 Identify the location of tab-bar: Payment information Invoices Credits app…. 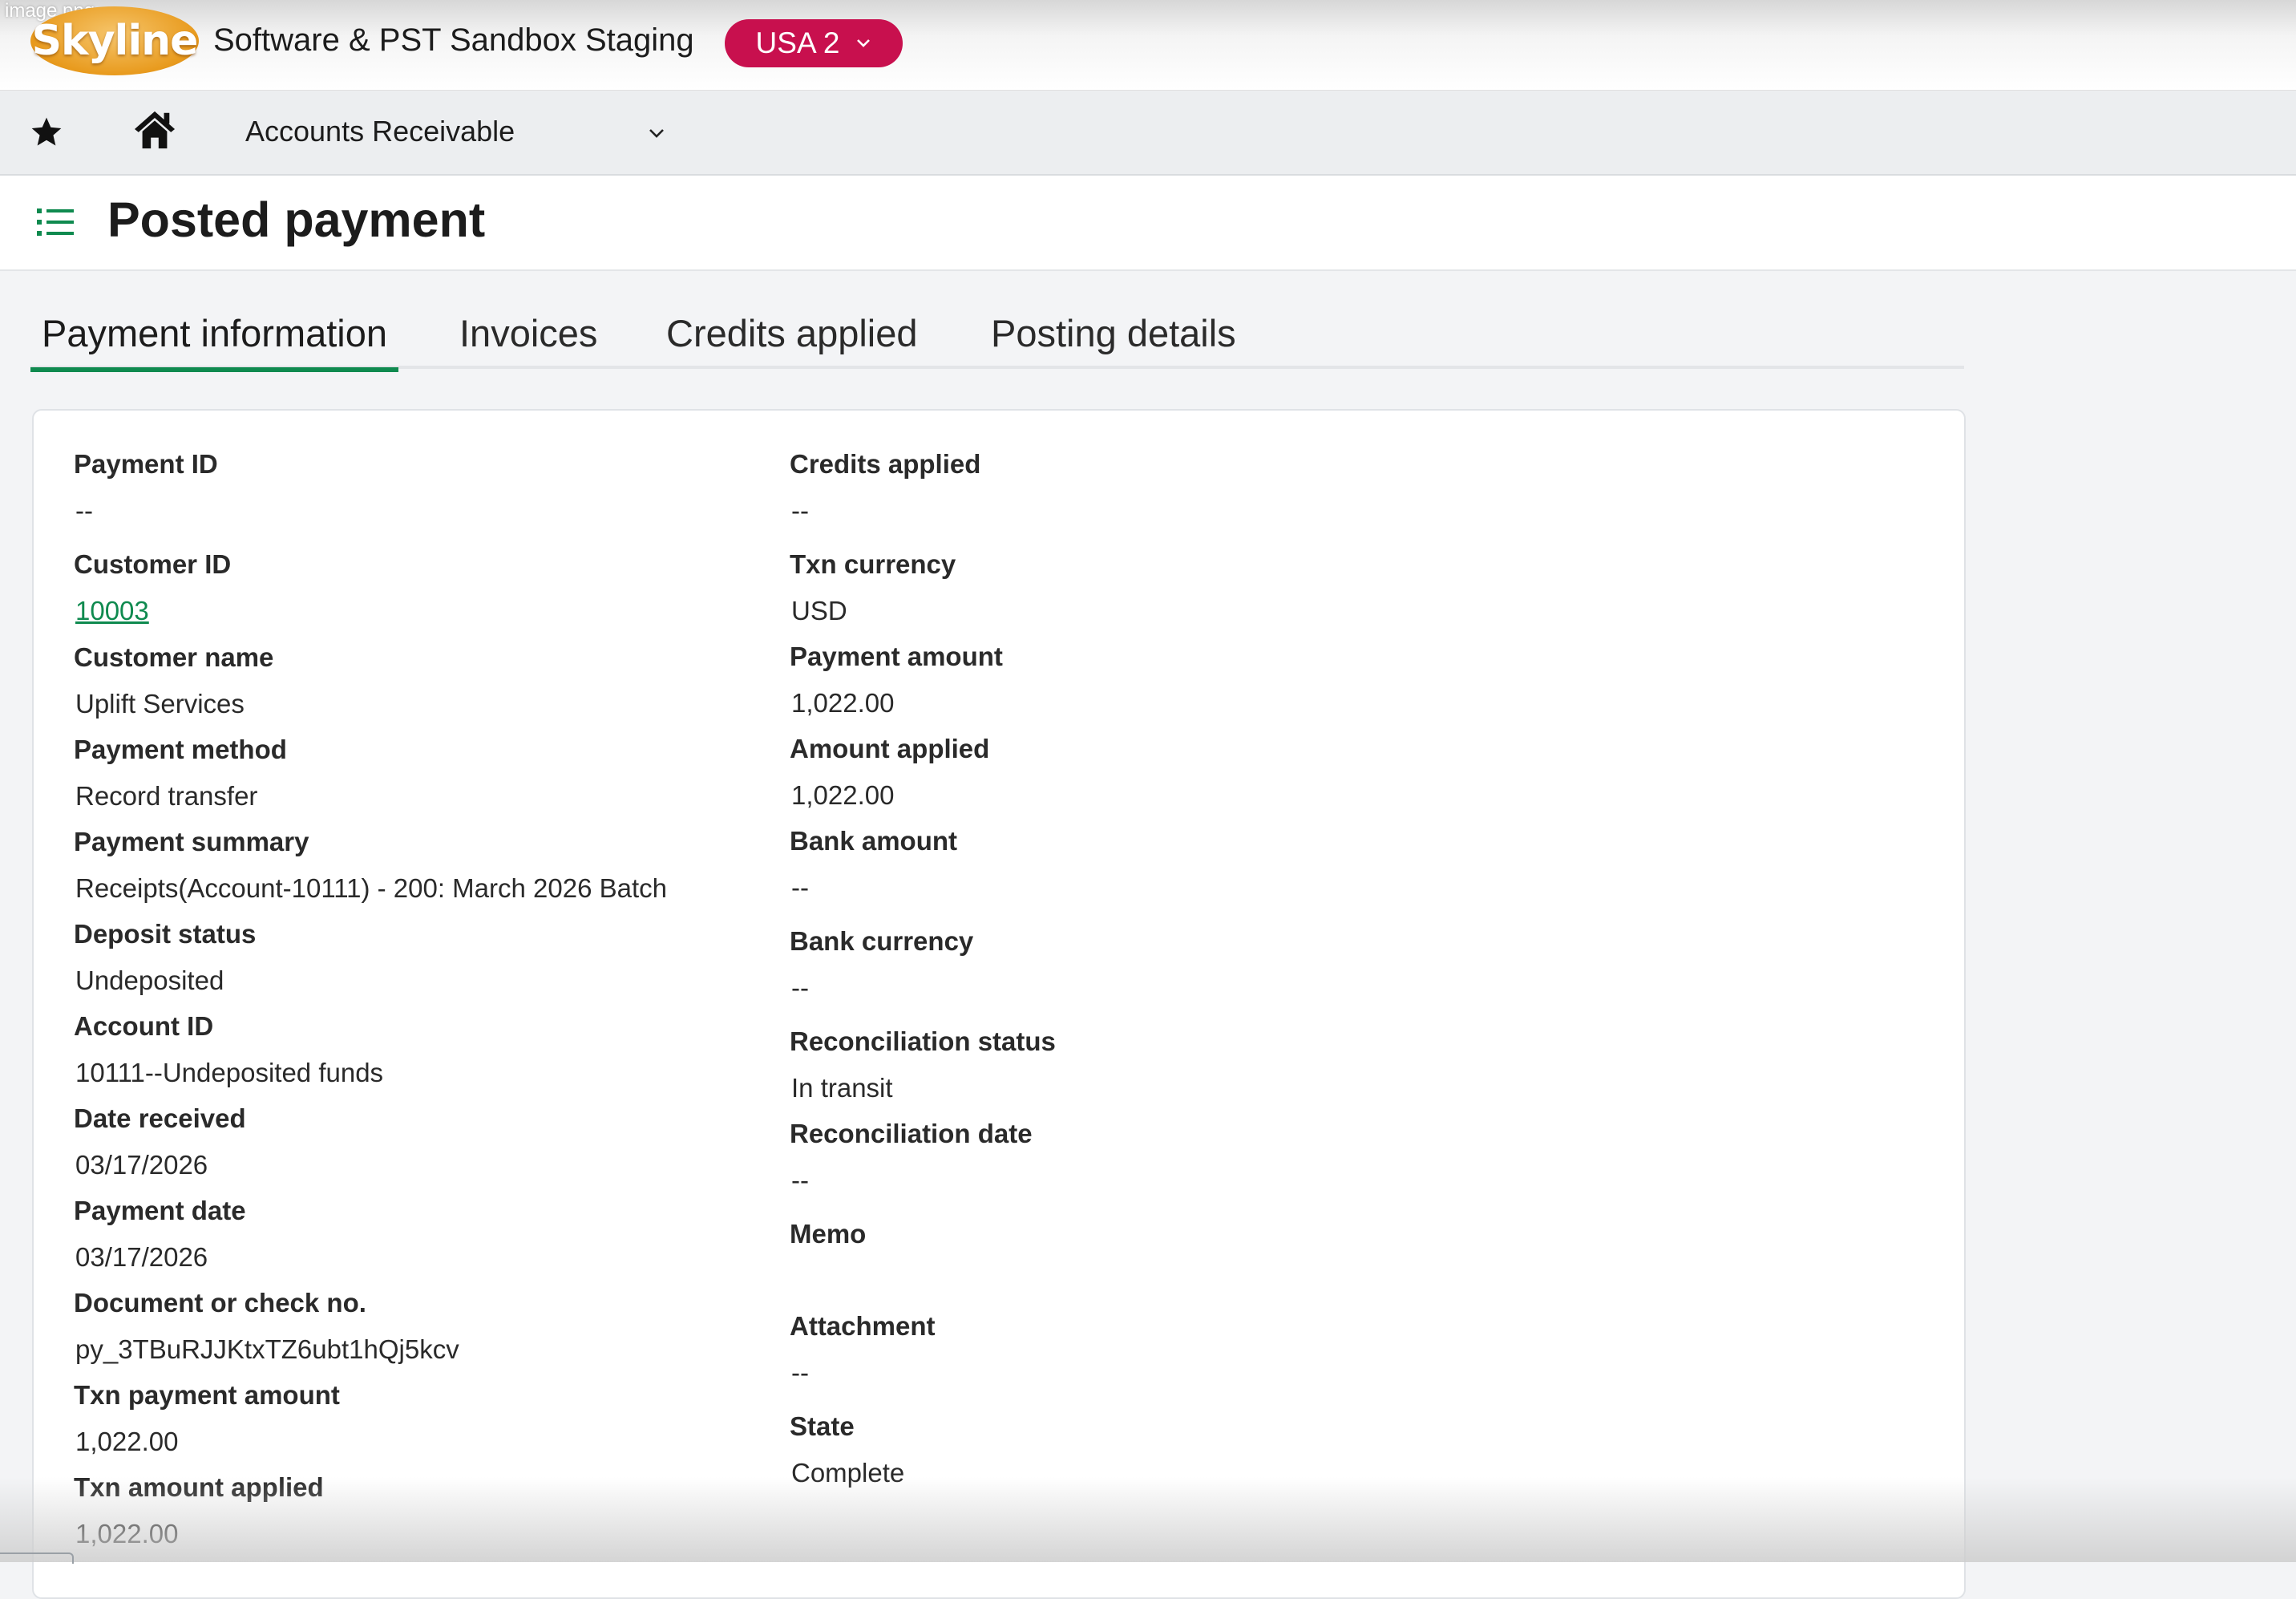
(997, 338).